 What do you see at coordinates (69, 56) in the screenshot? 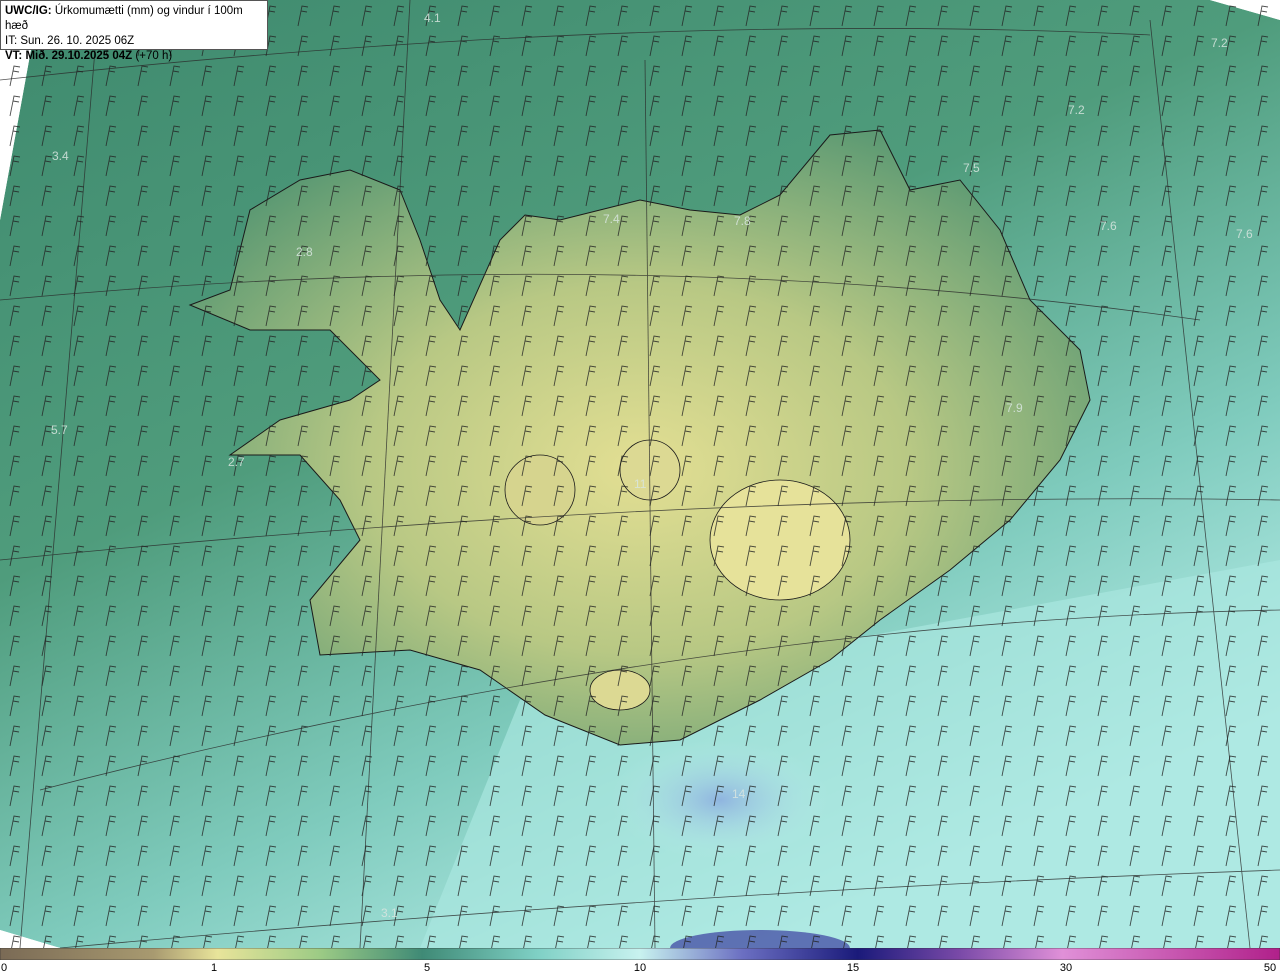
I see `valid-time: VT: Mið. 29.10.2025 04Z` at bounding box center [69, 56].